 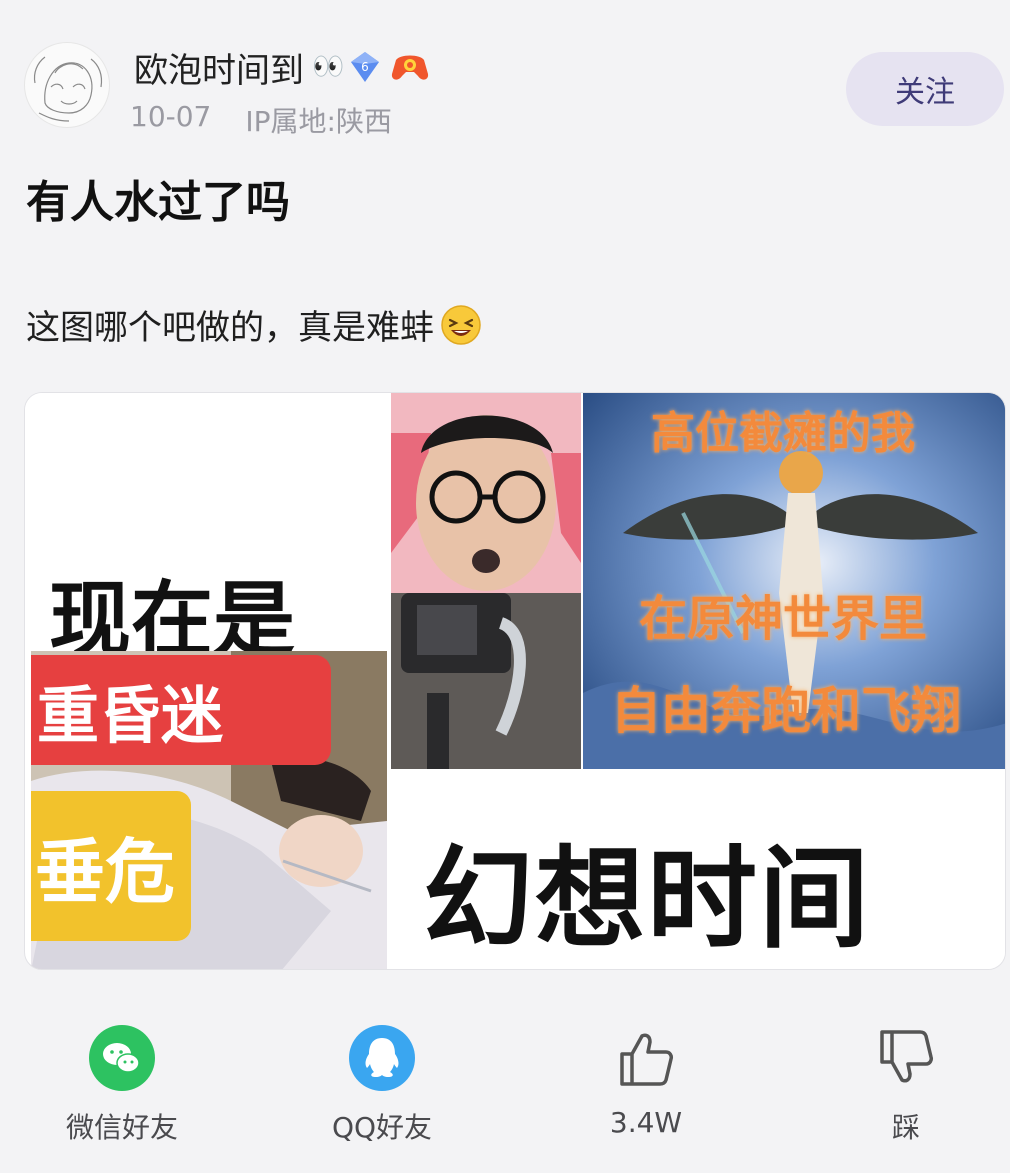 I want to click on like-button: 3.4W, so click(x=646, y=1089).